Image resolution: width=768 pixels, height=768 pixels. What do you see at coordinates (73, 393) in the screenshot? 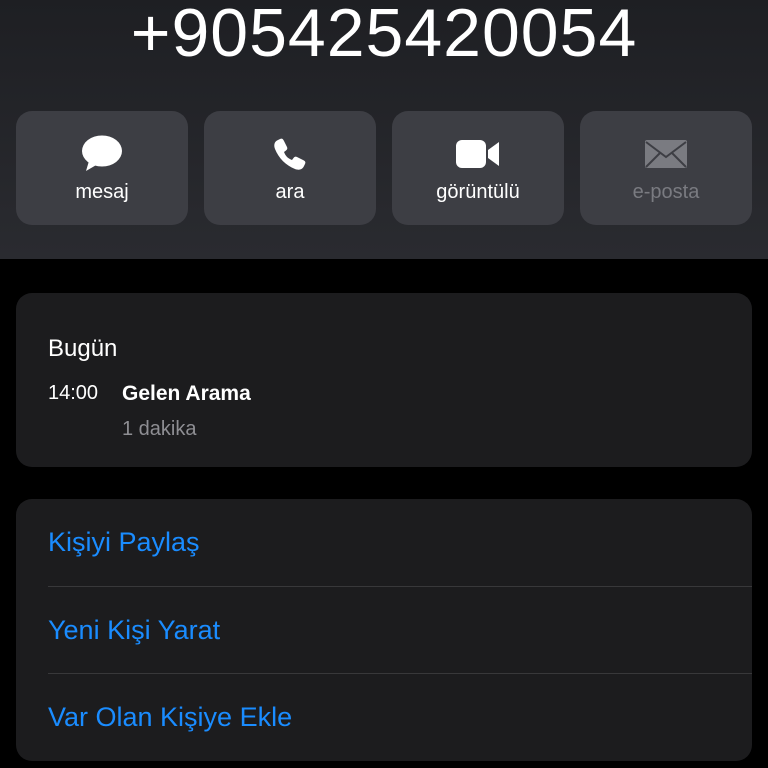
I see `call-time: 14:00` at bounding box center [73, 393].